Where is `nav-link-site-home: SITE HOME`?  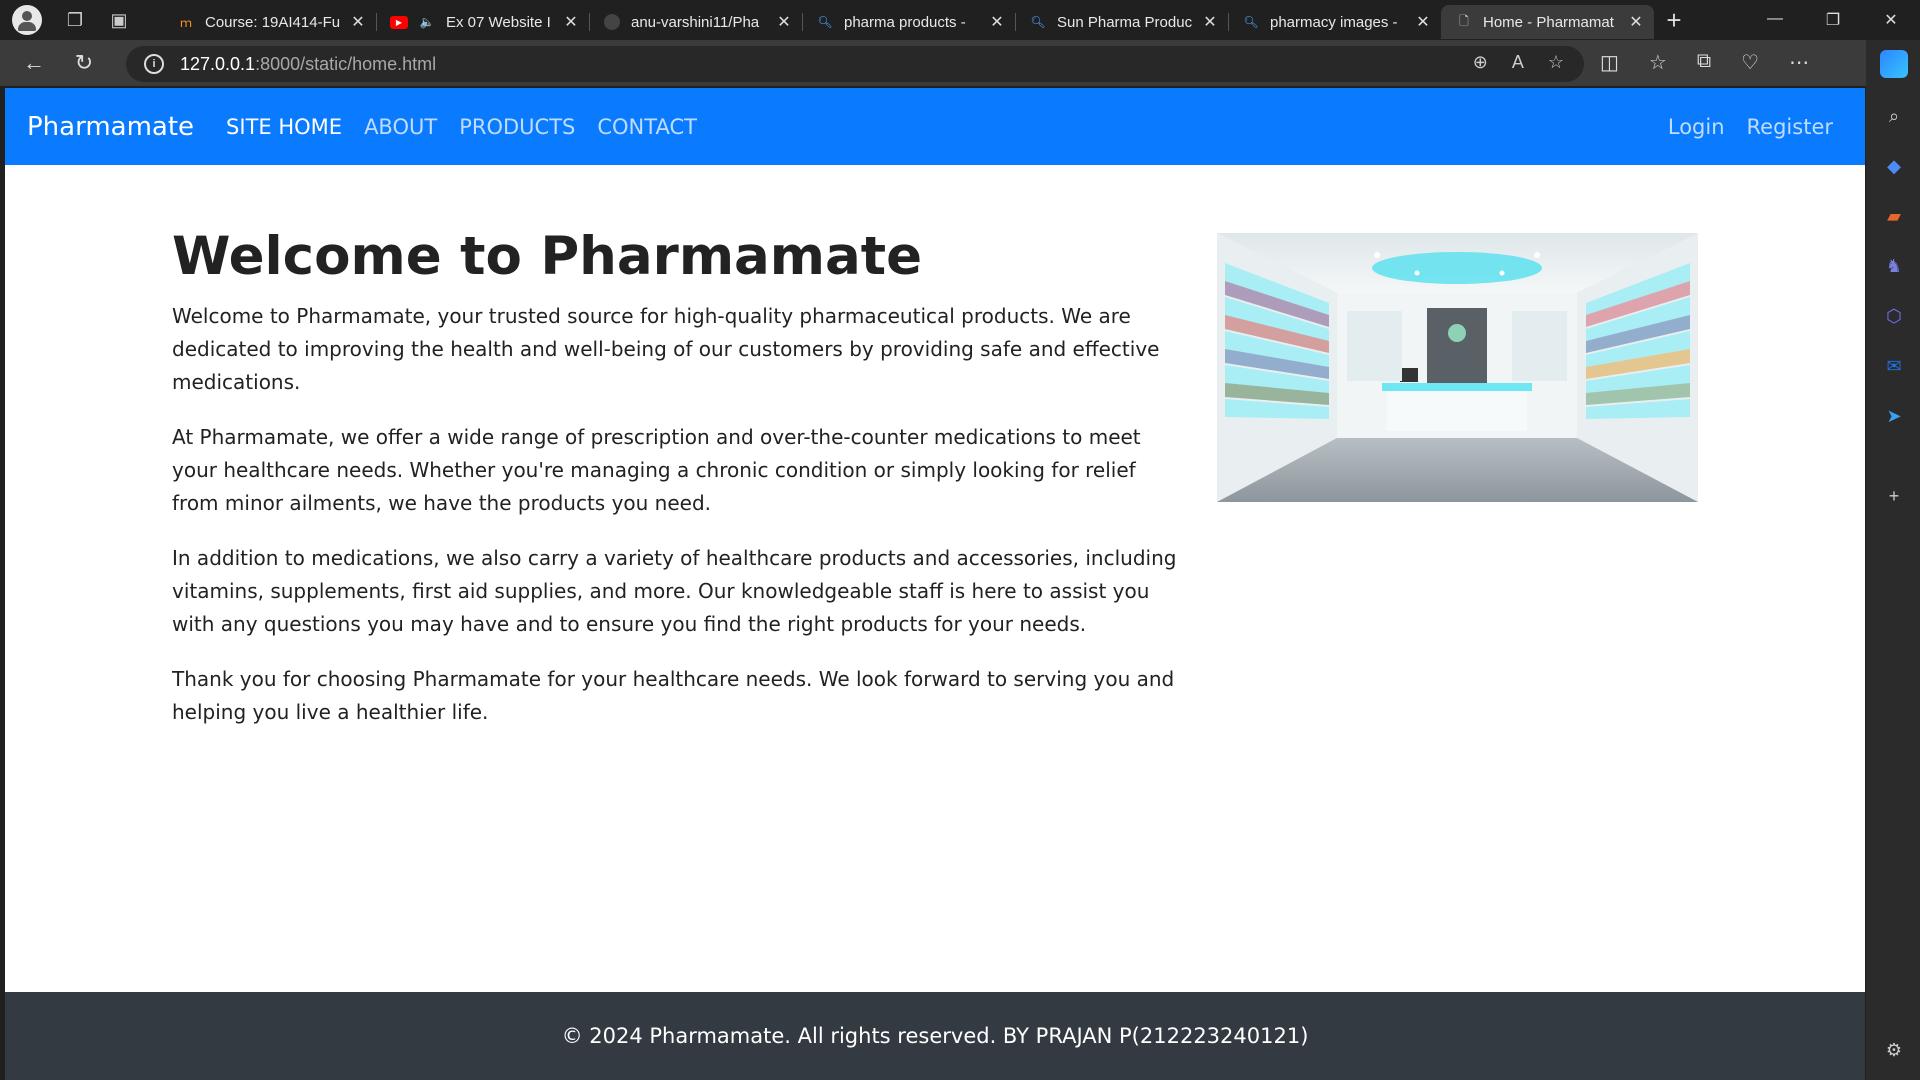
nav-link-site-home: SITE HOME is located at coordinates (284, 127).